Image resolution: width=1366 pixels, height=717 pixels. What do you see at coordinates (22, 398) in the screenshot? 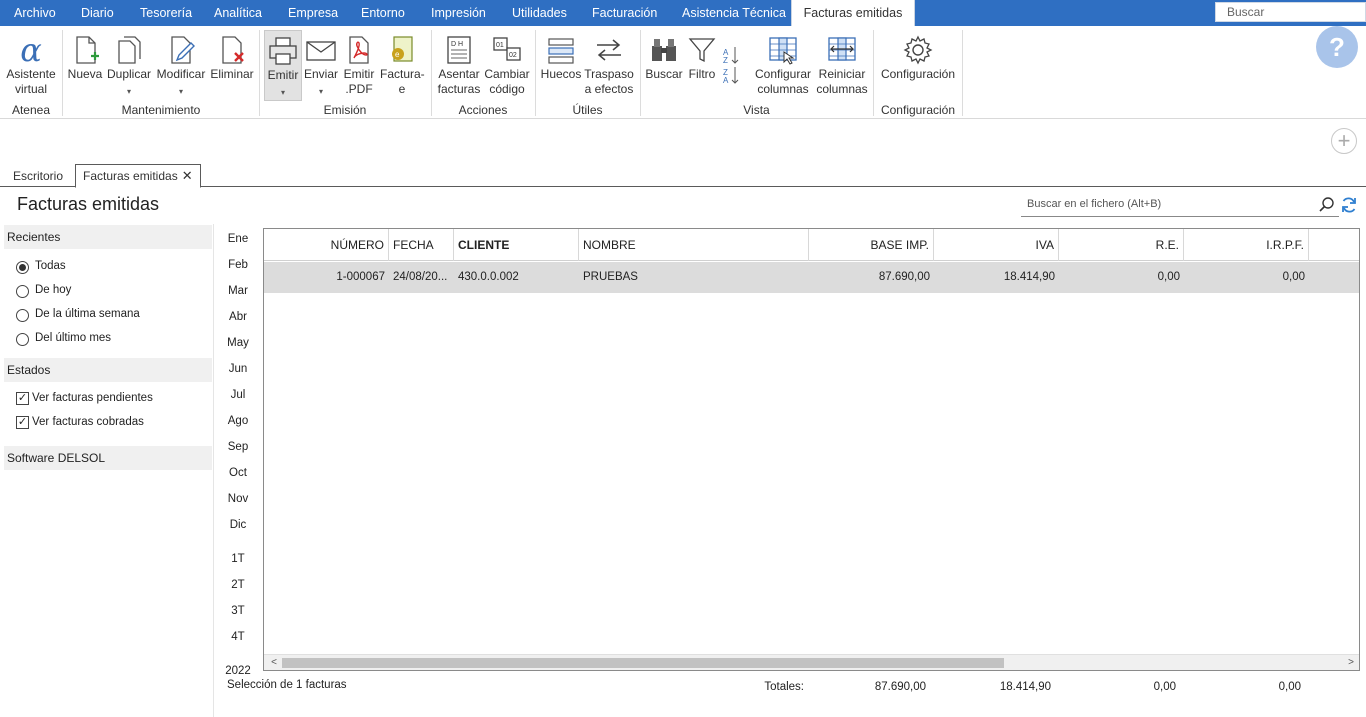
I see `checkbox-pendientes: ✓` at bounding box center [22, 398].